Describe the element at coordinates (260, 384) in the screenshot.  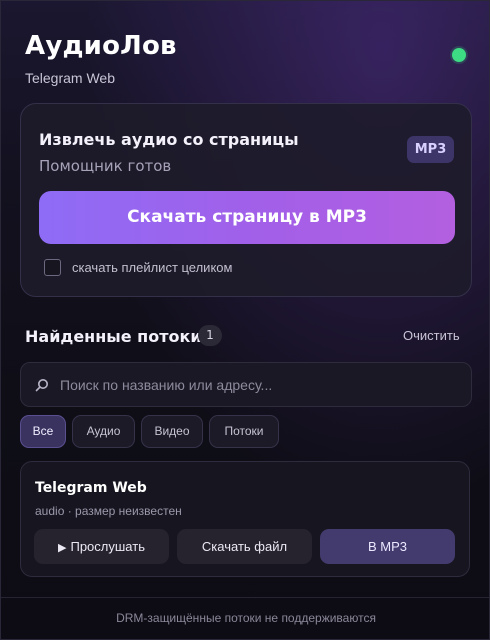
I see `search-input` at that location.